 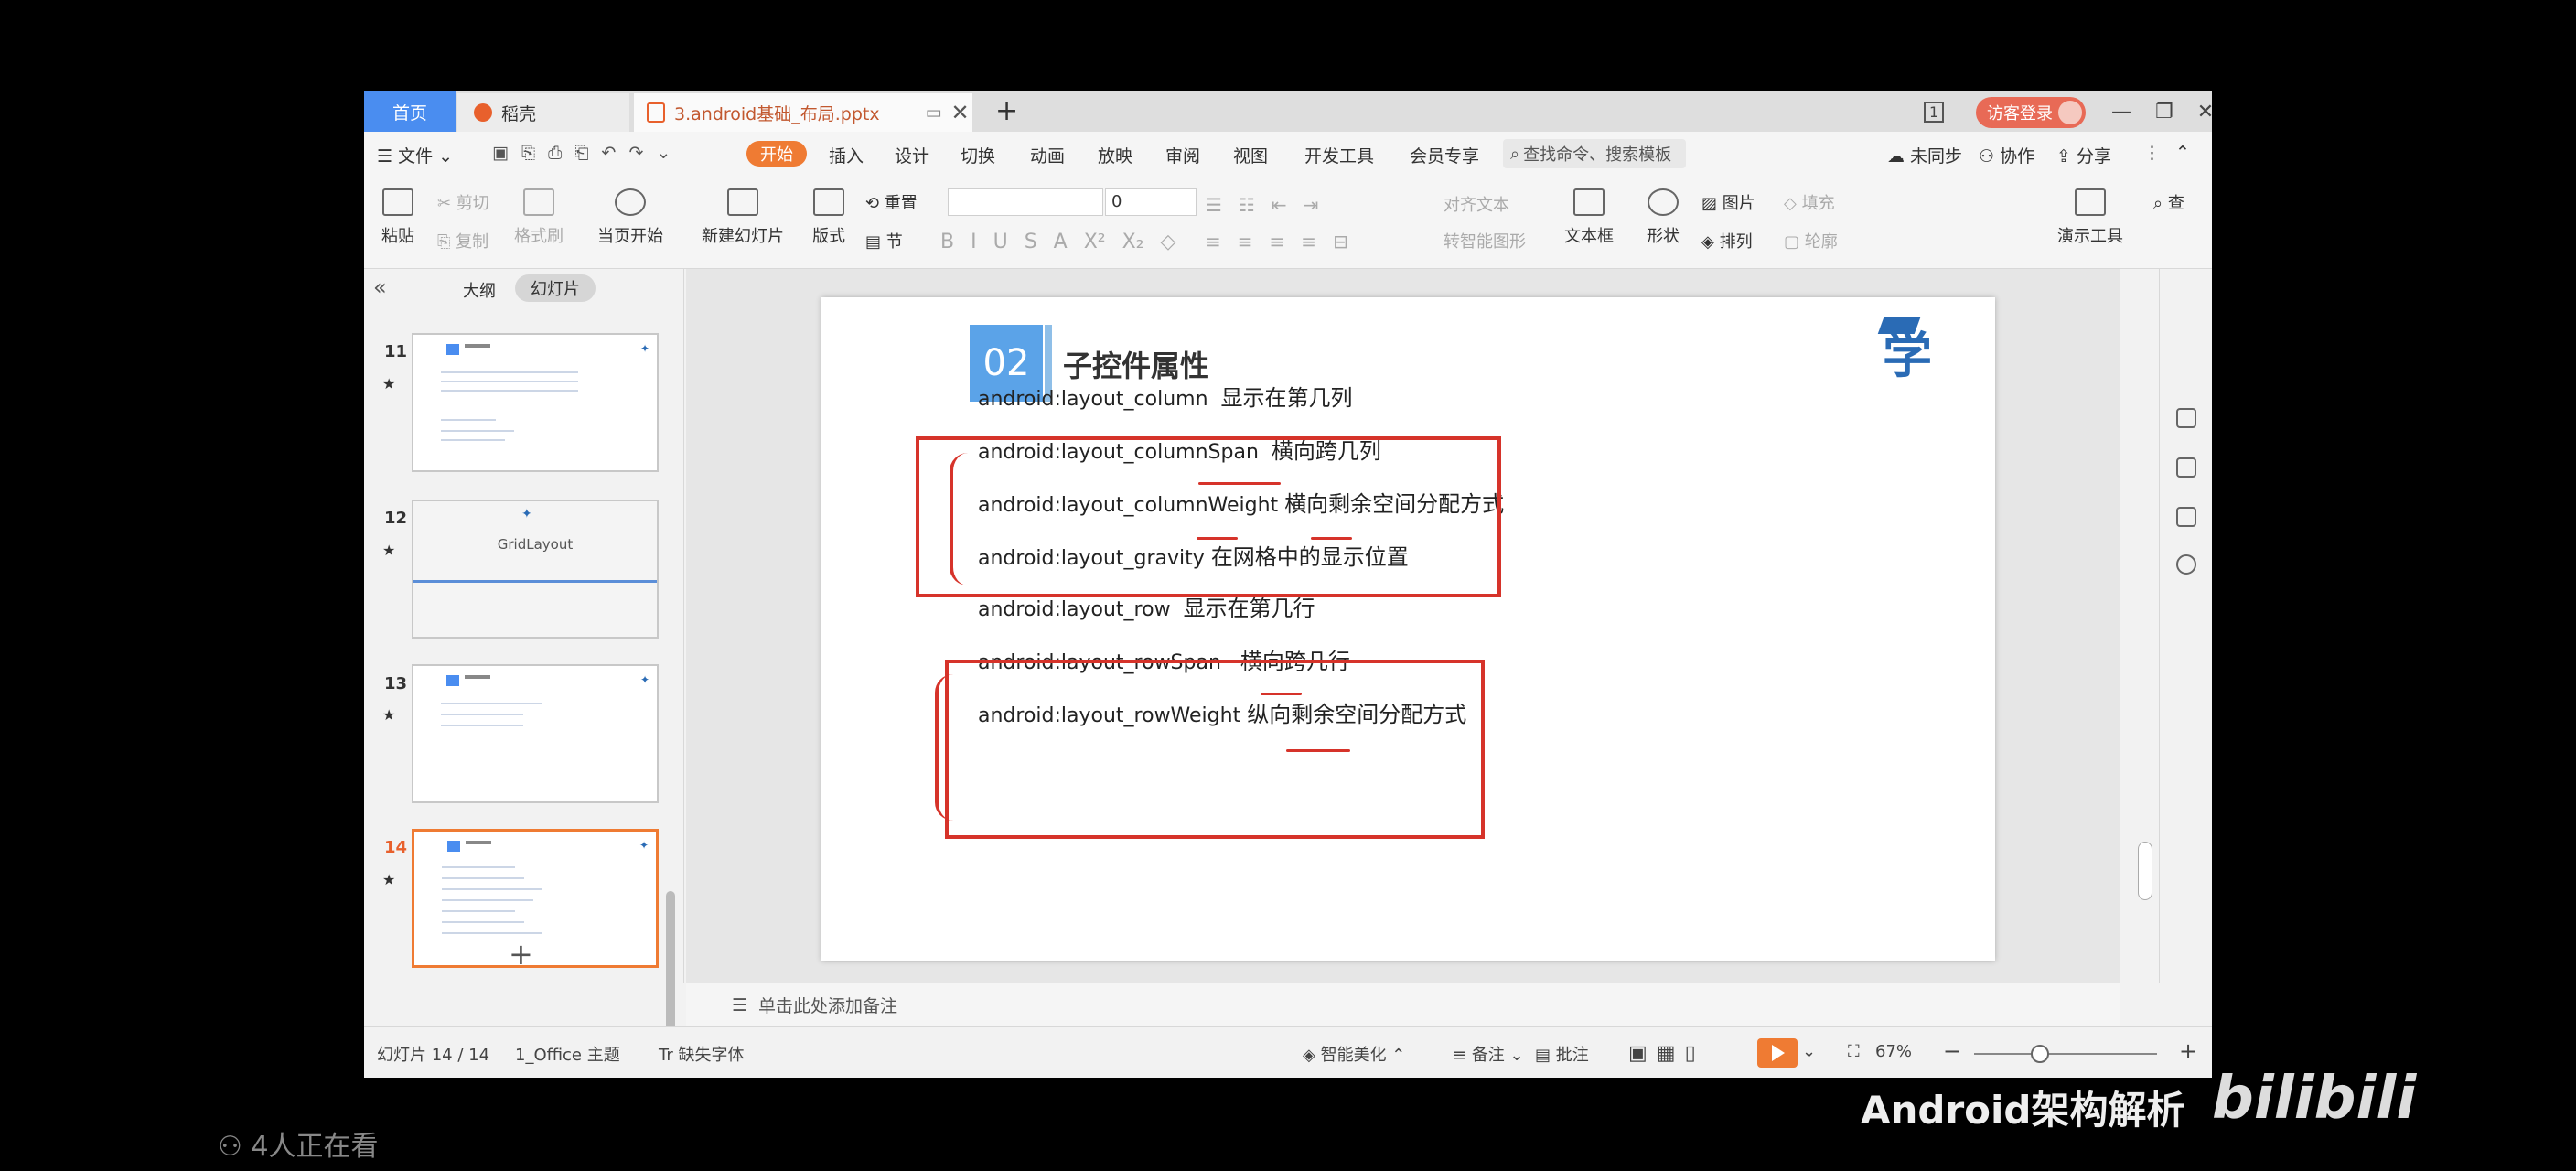 What do you see at coordinates (1133, 242) in the screenshot?
I see `subscript-icon: X₂` at bounding box center [1133, 242].